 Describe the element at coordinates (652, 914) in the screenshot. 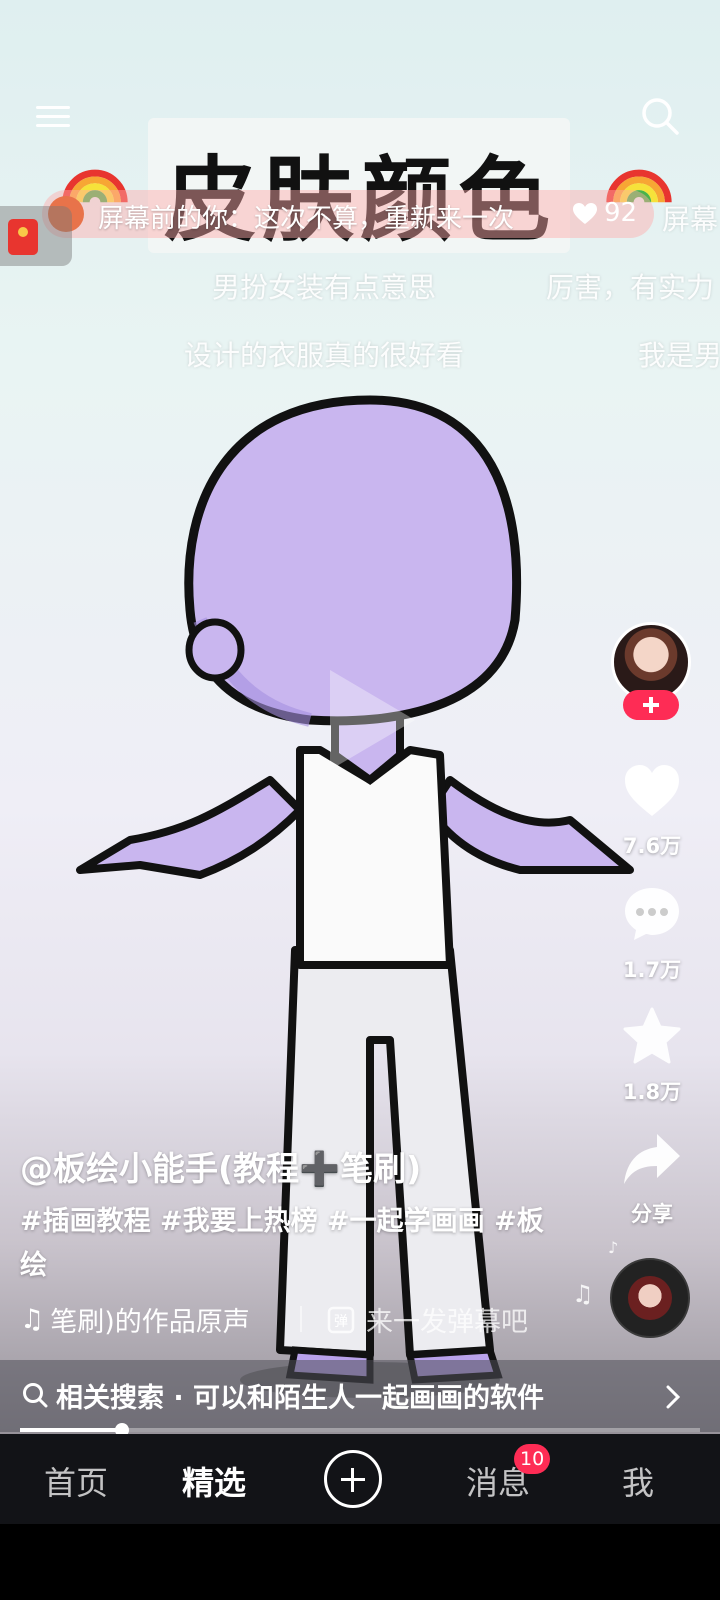

I see `comment-icon` at that location.